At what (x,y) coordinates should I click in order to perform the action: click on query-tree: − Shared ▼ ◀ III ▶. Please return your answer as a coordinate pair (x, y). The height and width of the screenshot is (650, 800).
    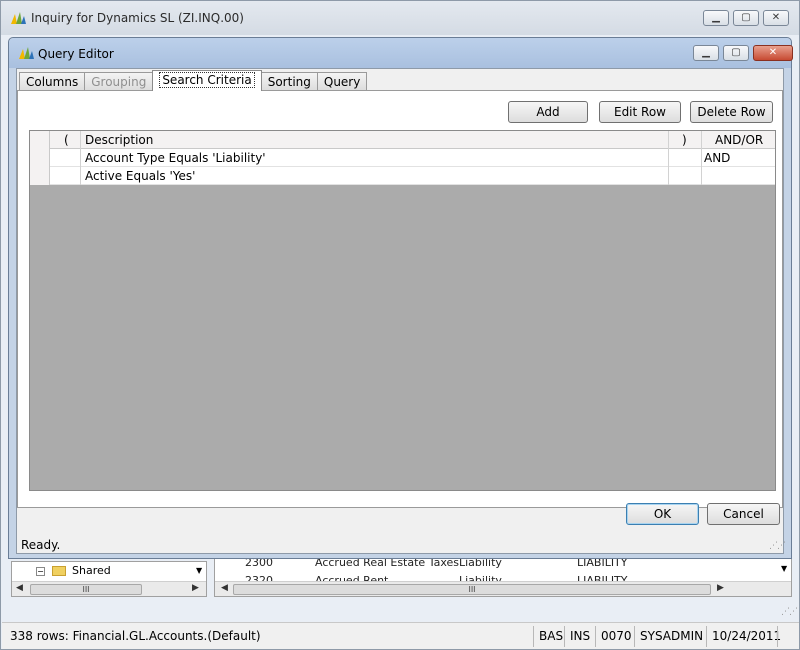
    Looking at the image, I should click on (109, 579).